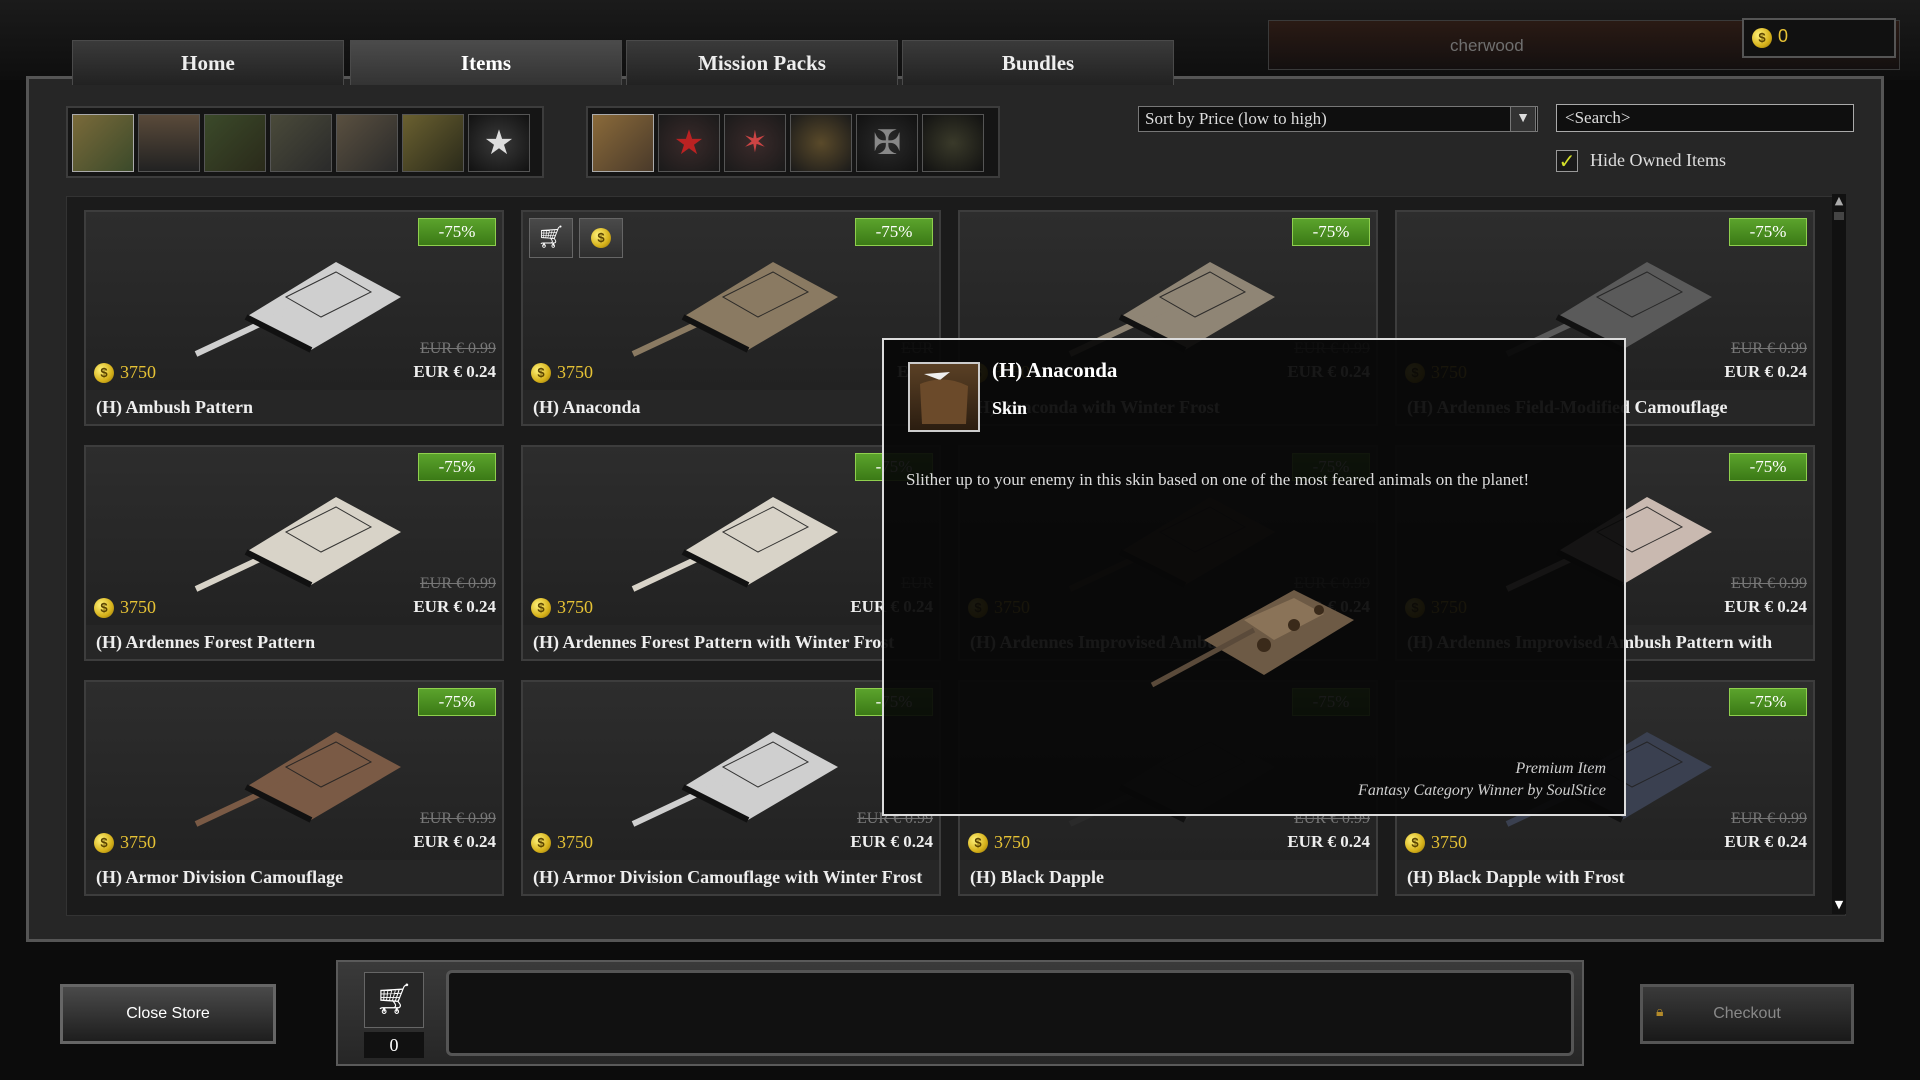 This screenshot has width=1920, height=1080. I want to click on tab-mission-packs: Mission Packs, so click(762, 62).